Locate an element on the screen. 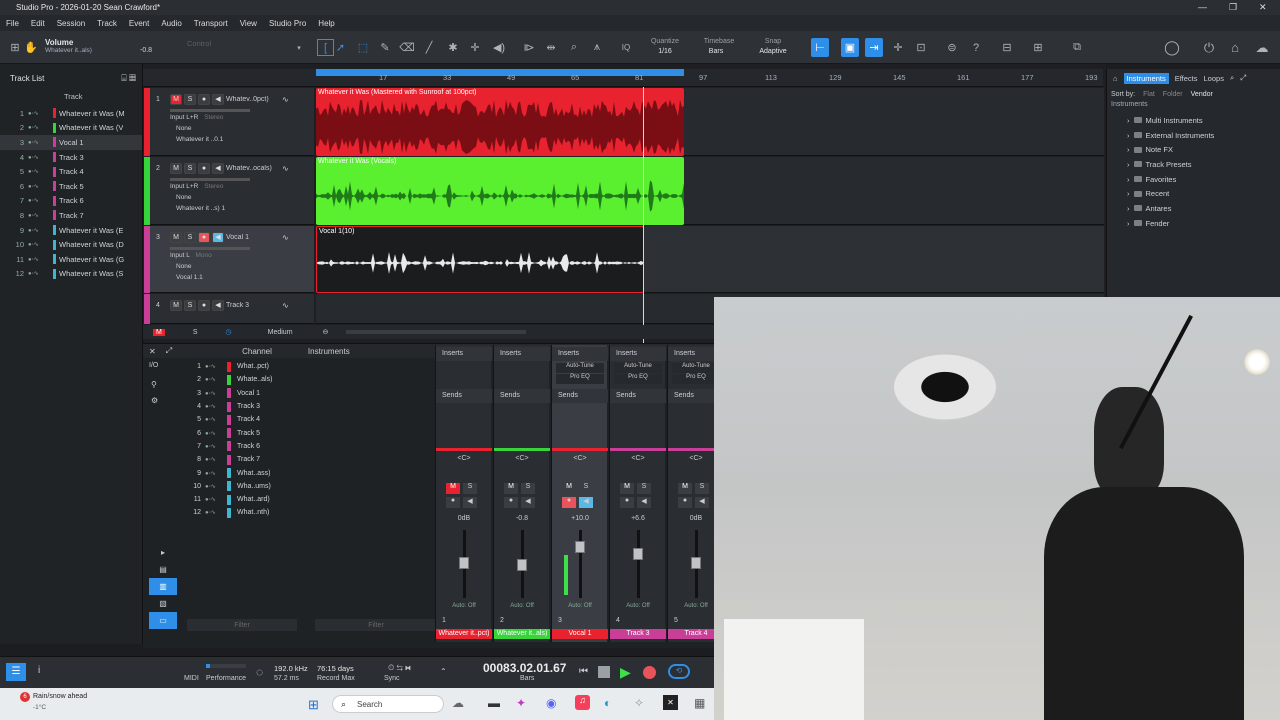  browser-folder: › Antares is located at coordinates (1193, 208).